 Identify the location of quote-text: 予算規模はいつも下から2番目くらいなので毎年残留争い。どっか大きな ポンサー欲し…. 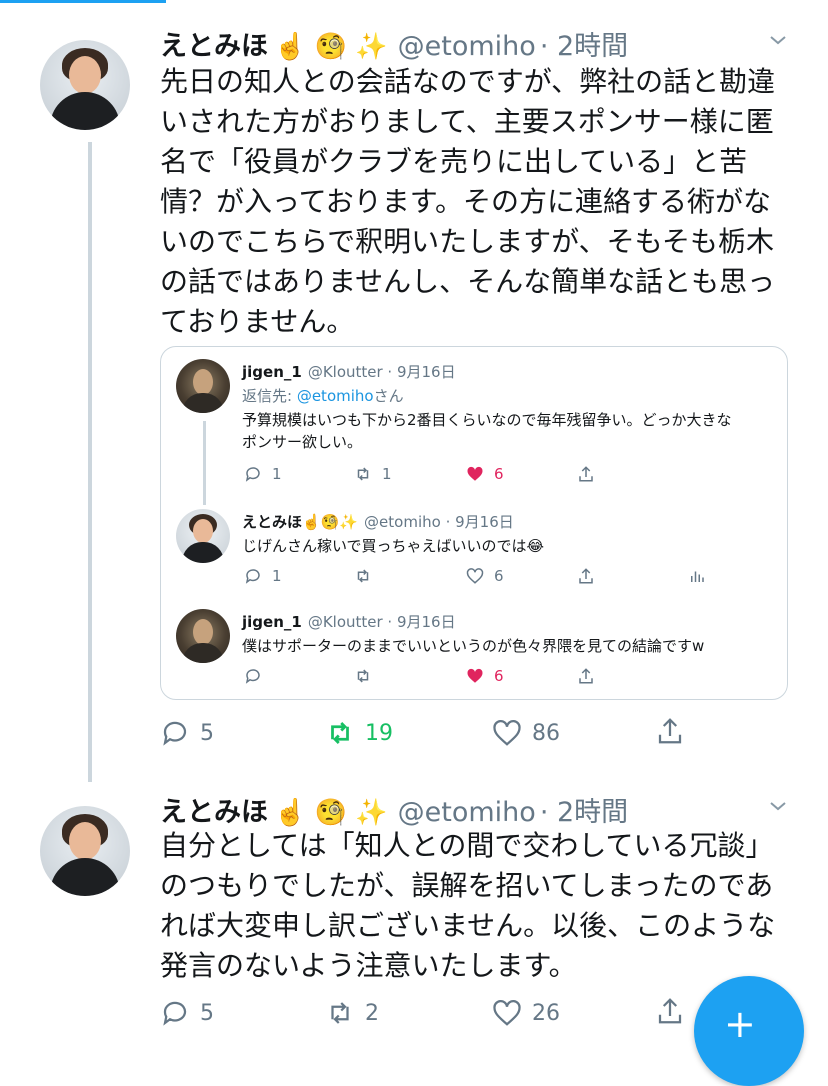
(487, 431).